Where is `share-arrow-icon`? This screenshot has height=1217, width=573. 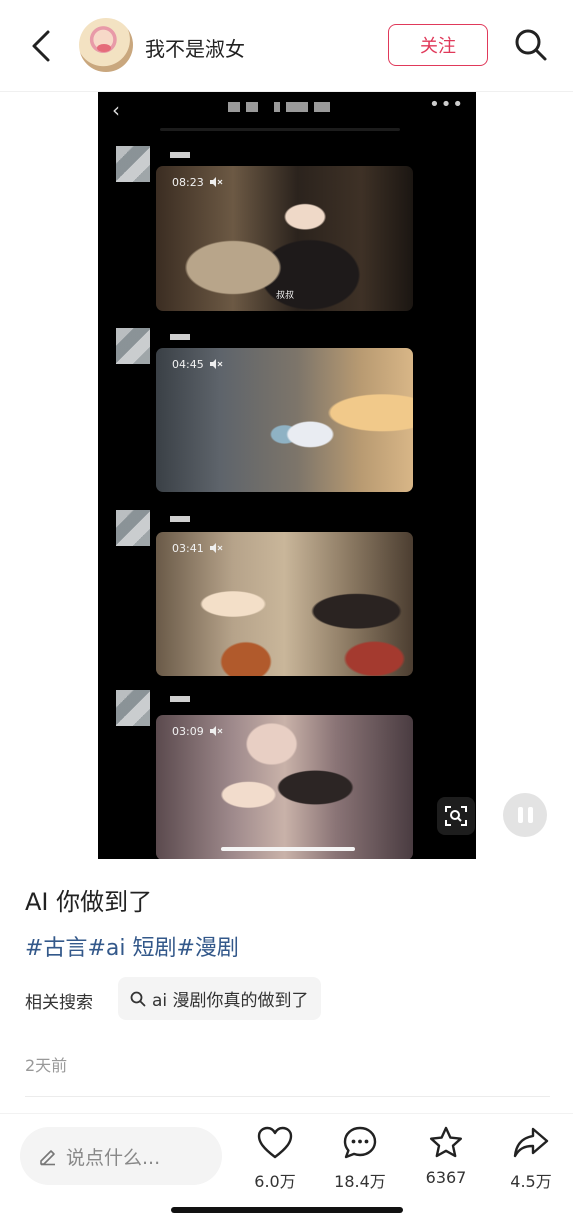
share-arrow-icon is located at coordinates (531, 1142).